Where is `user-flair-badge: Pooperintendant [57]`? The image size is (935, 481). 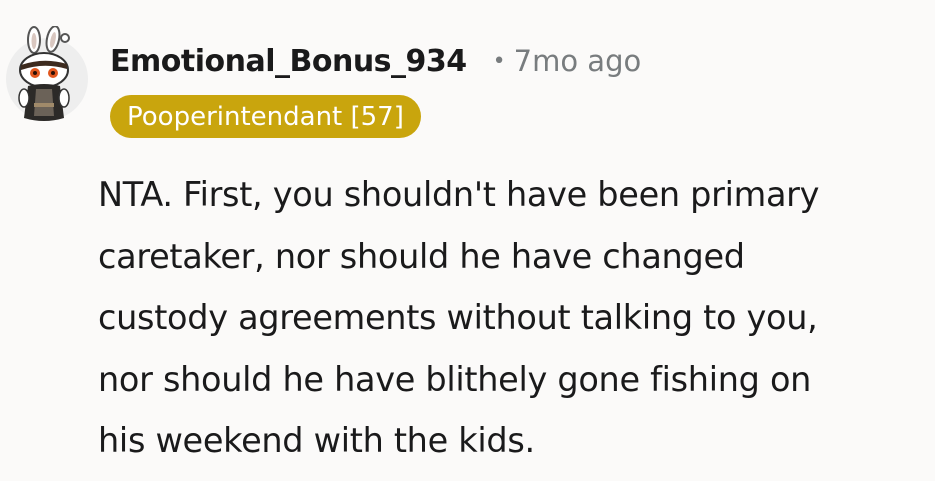
user-flair-badge: Pooperintendant [57] is located at coordinates (265, 116).